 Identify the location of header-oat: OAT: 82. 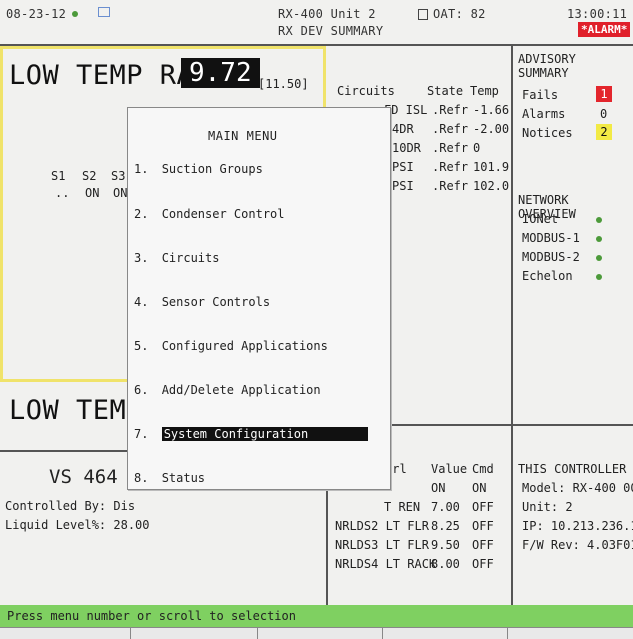
(459, 14).